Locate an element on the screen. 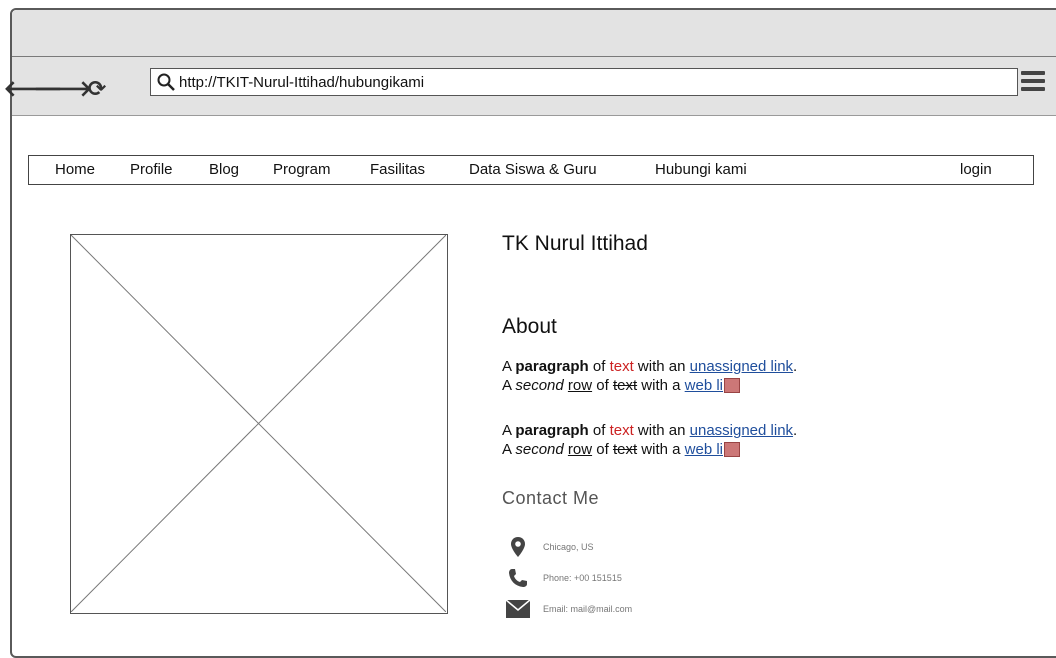  envelope-icon is located at coordinates (518, 609).